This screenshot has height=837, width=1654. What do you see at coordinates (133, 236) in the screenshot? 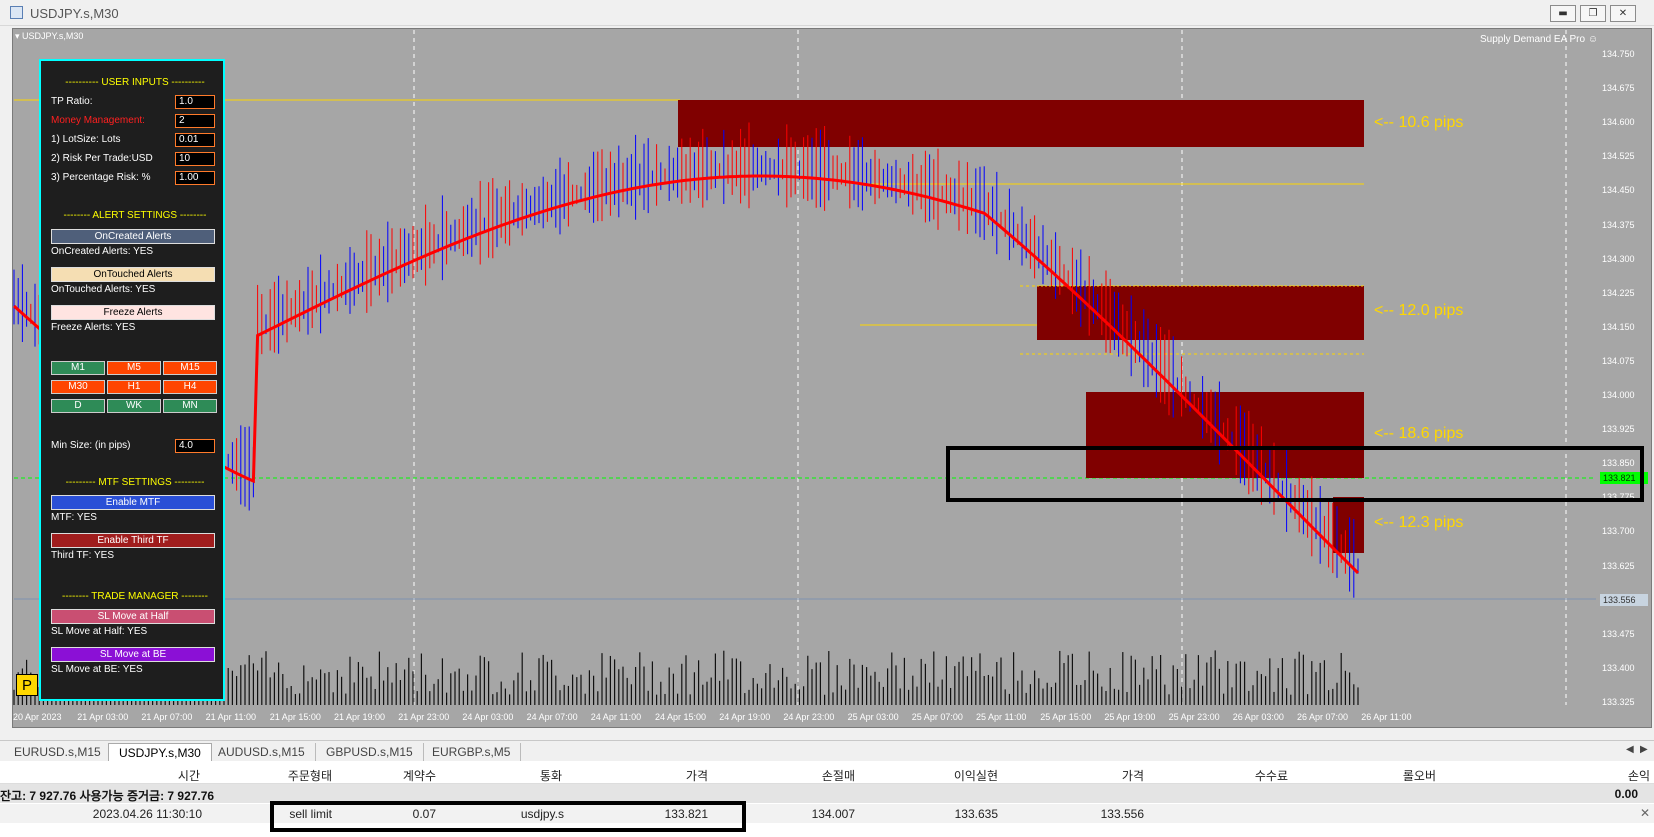
I see `oncreated-alerts-button: OnCreated Alerts` at bounding box center [133, 236].